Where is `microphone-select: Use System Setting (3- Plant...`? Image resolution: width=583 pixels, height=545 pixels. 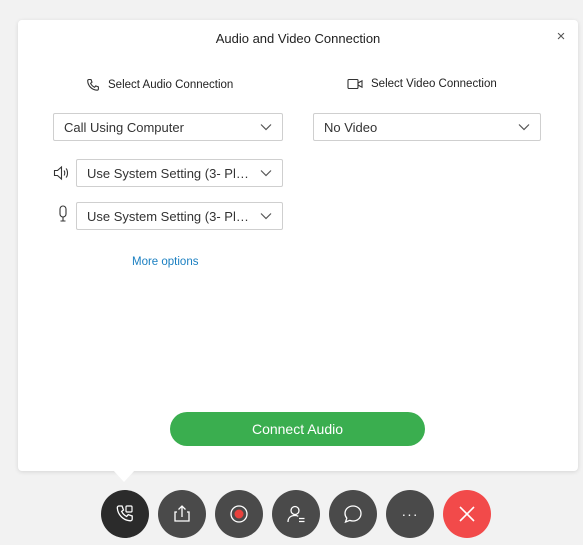 microphone-select: Use System Setting (3- Plant... is located at coordinates (179, 216).